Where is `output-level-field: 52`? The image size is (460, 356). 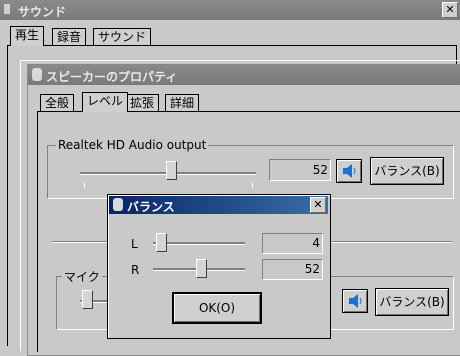
output-level-field: 52 is located at coordinates (300, 170).